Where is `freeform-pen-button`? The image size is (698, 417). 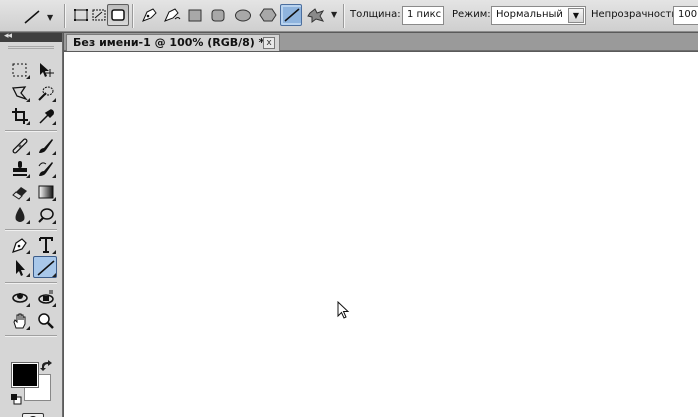 freeform-pen-button is located at coordinates (171, 15).